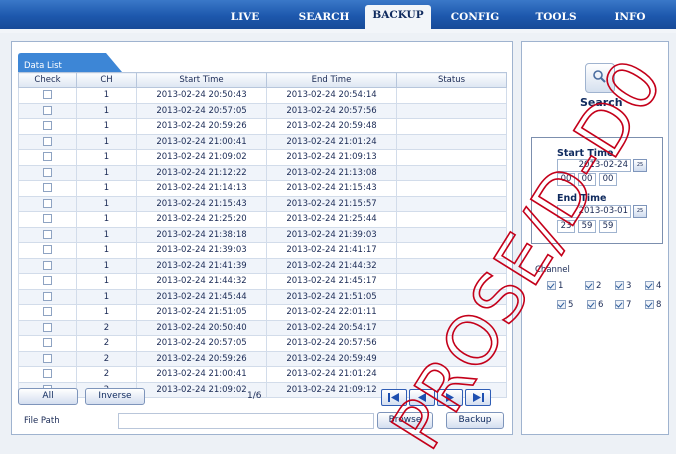 Image resolution: width=676 pixels, height=454 pixels. I want to click on tab-backup: BACKUP, so click(398, 17).